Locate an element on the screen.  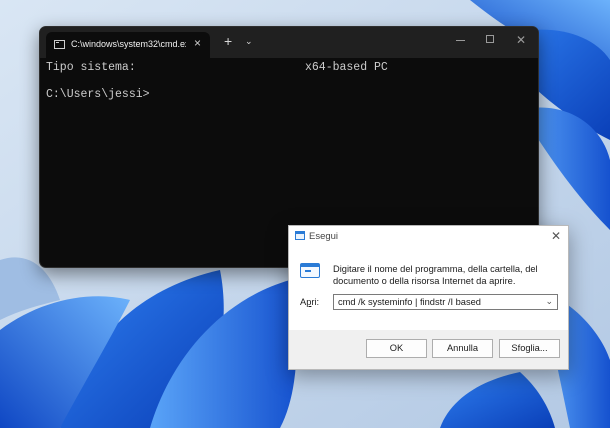
run-titlebar: Esegui ✕ is located at coordinates (428, 237).